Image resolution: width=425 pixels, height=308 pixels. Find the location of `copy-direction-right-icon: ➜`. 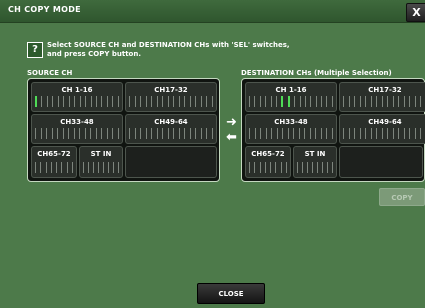

copy-direction-right-icon: ➜ is located at coordinates (231, 122).